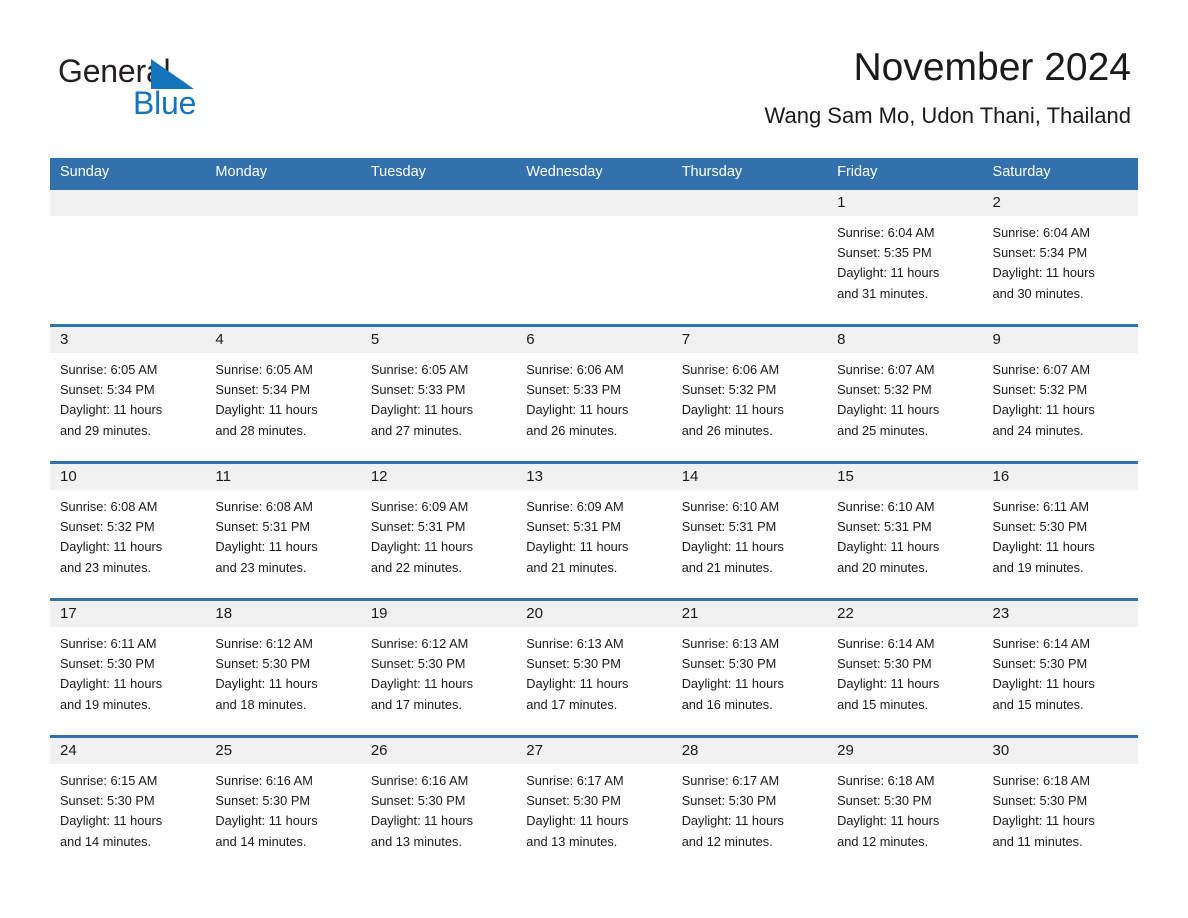  Describe the element at coordinates (398, 172) in the screenshot. I see `weekday-header-tuesday: Tuesday` at that location.